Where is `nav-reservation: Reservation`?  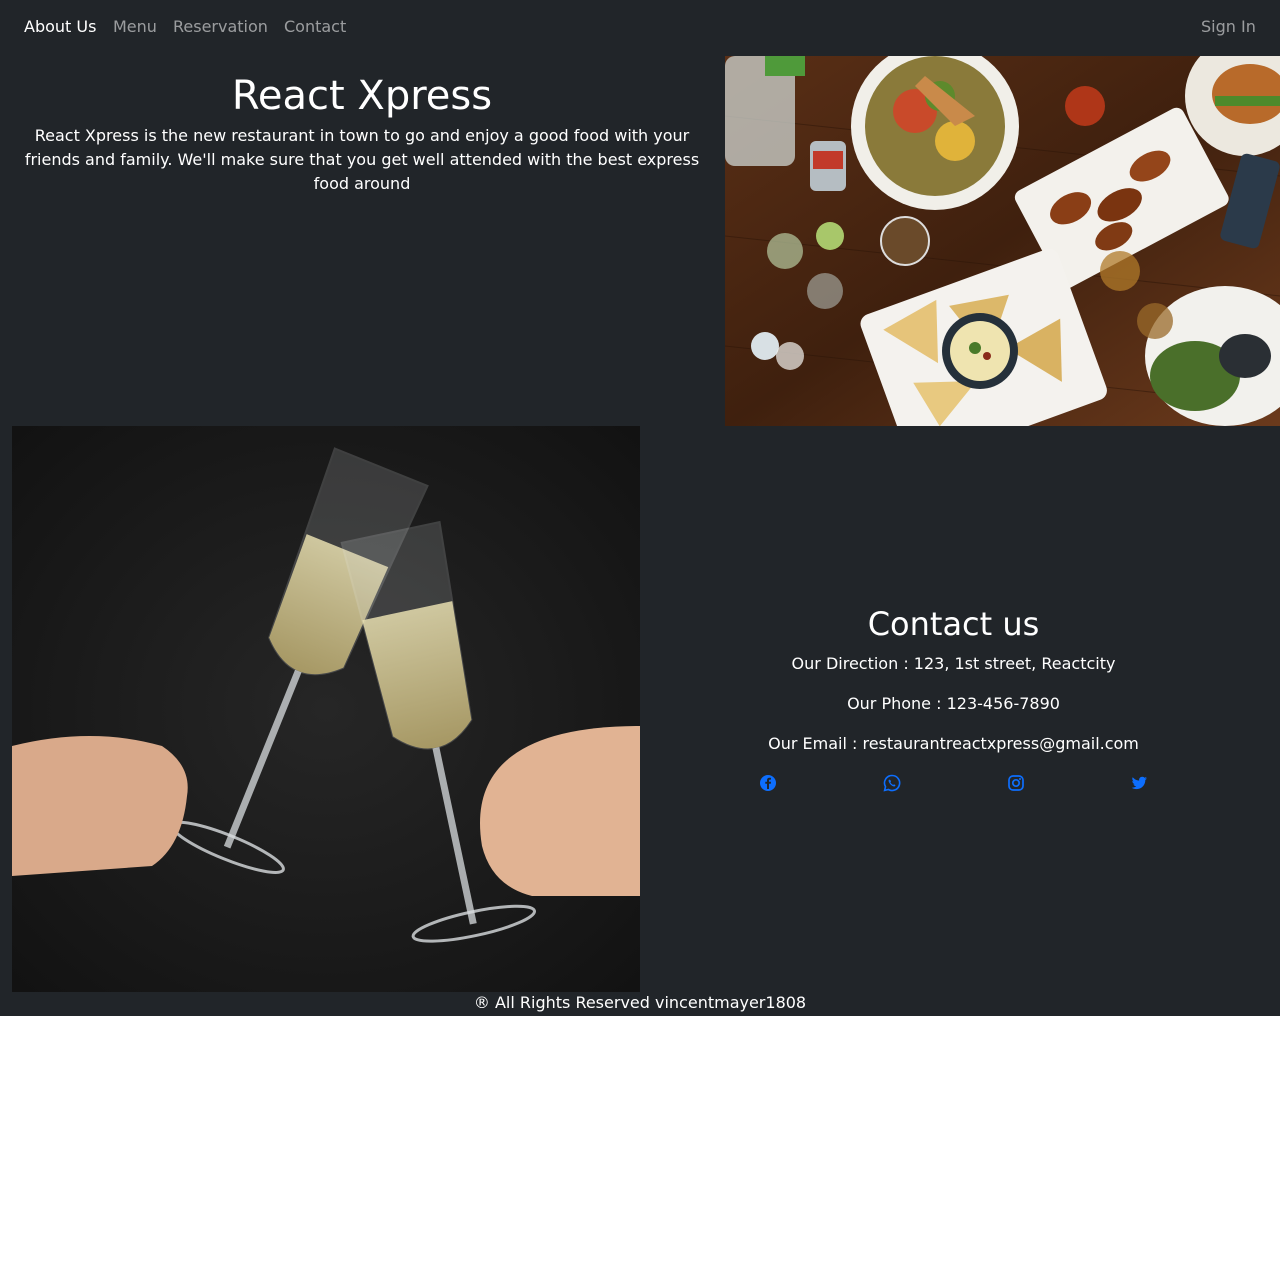 nav-reservation: Reservation is located at coordinates (220, 27).